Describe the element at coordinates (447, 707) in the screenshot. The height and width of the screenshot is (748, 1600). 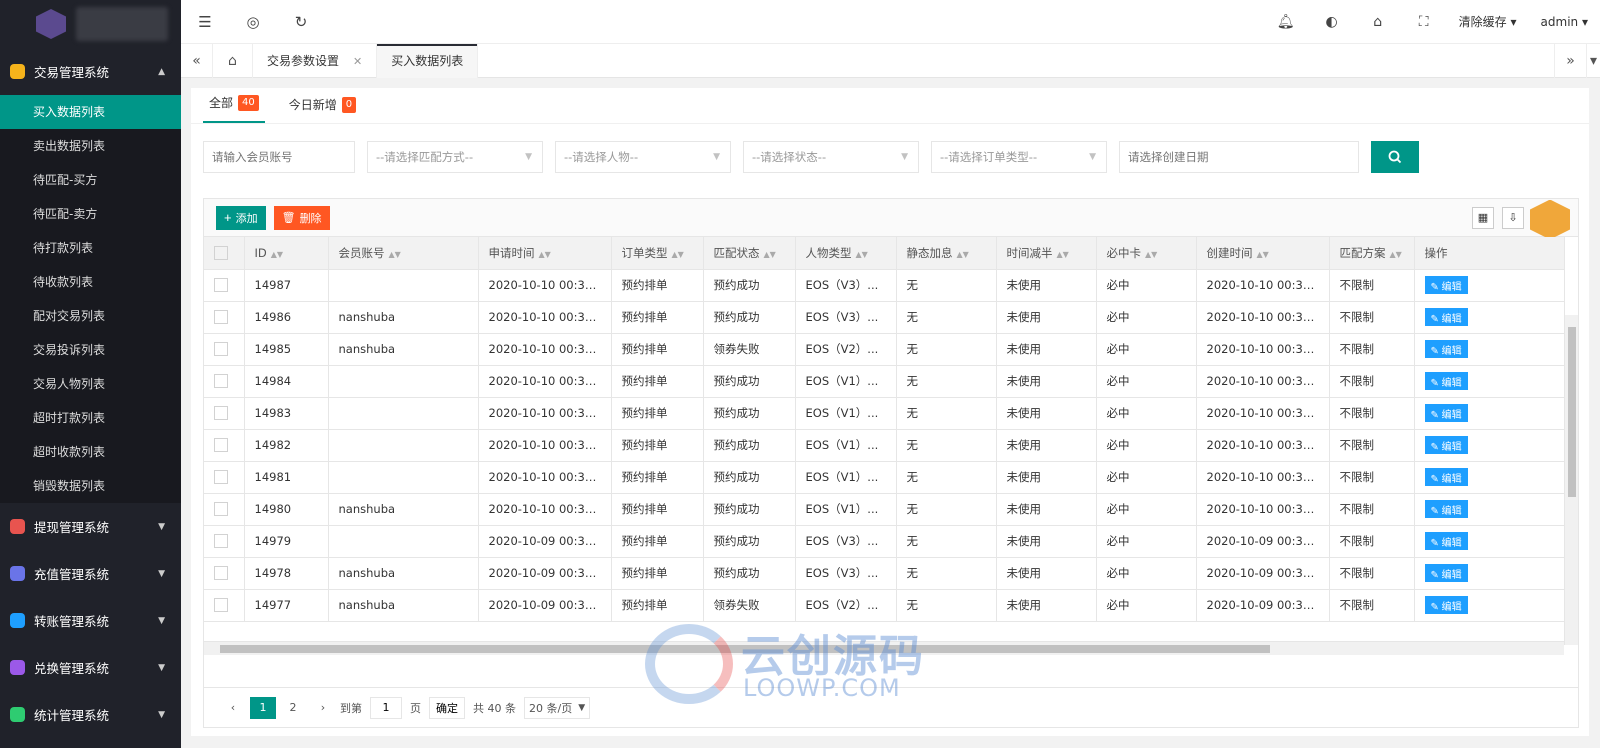
I see `goto-confirm-button: 确定` at that location.